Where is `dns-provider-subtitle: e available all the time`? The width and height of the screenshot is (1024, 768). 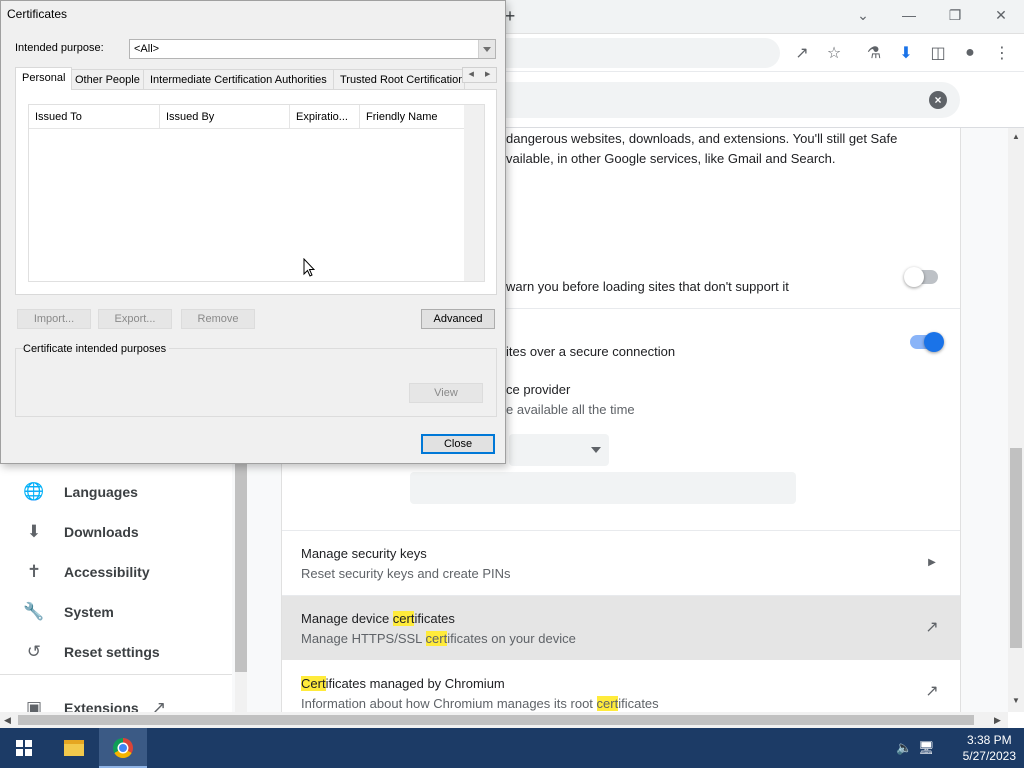
dns-provider-subtitle: e available all the time is located at coordinates (570, 409).